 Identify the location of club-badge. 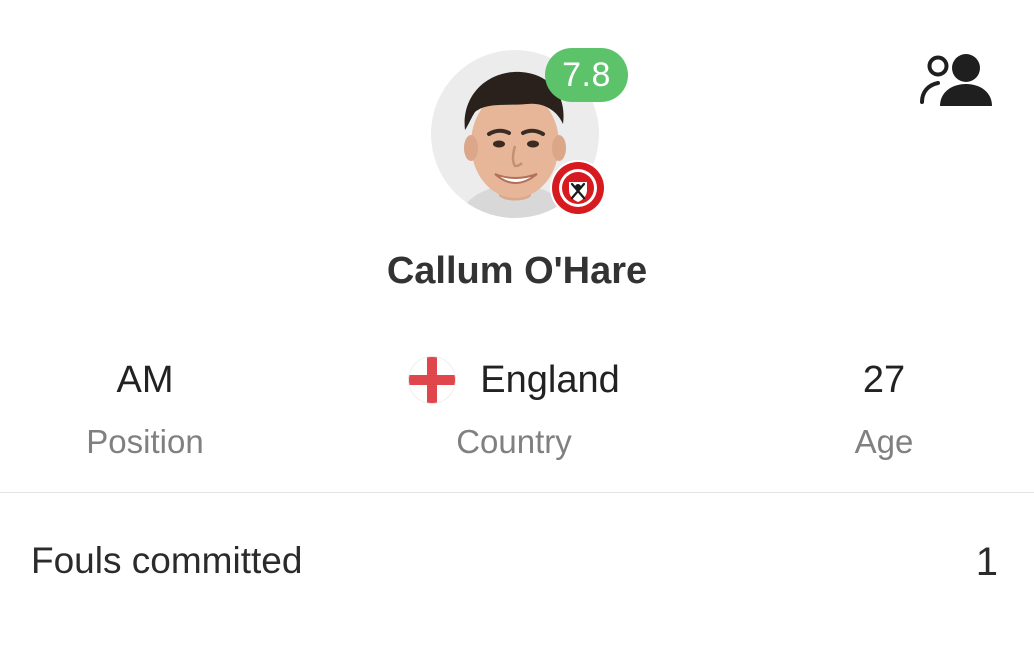
(578, 188).